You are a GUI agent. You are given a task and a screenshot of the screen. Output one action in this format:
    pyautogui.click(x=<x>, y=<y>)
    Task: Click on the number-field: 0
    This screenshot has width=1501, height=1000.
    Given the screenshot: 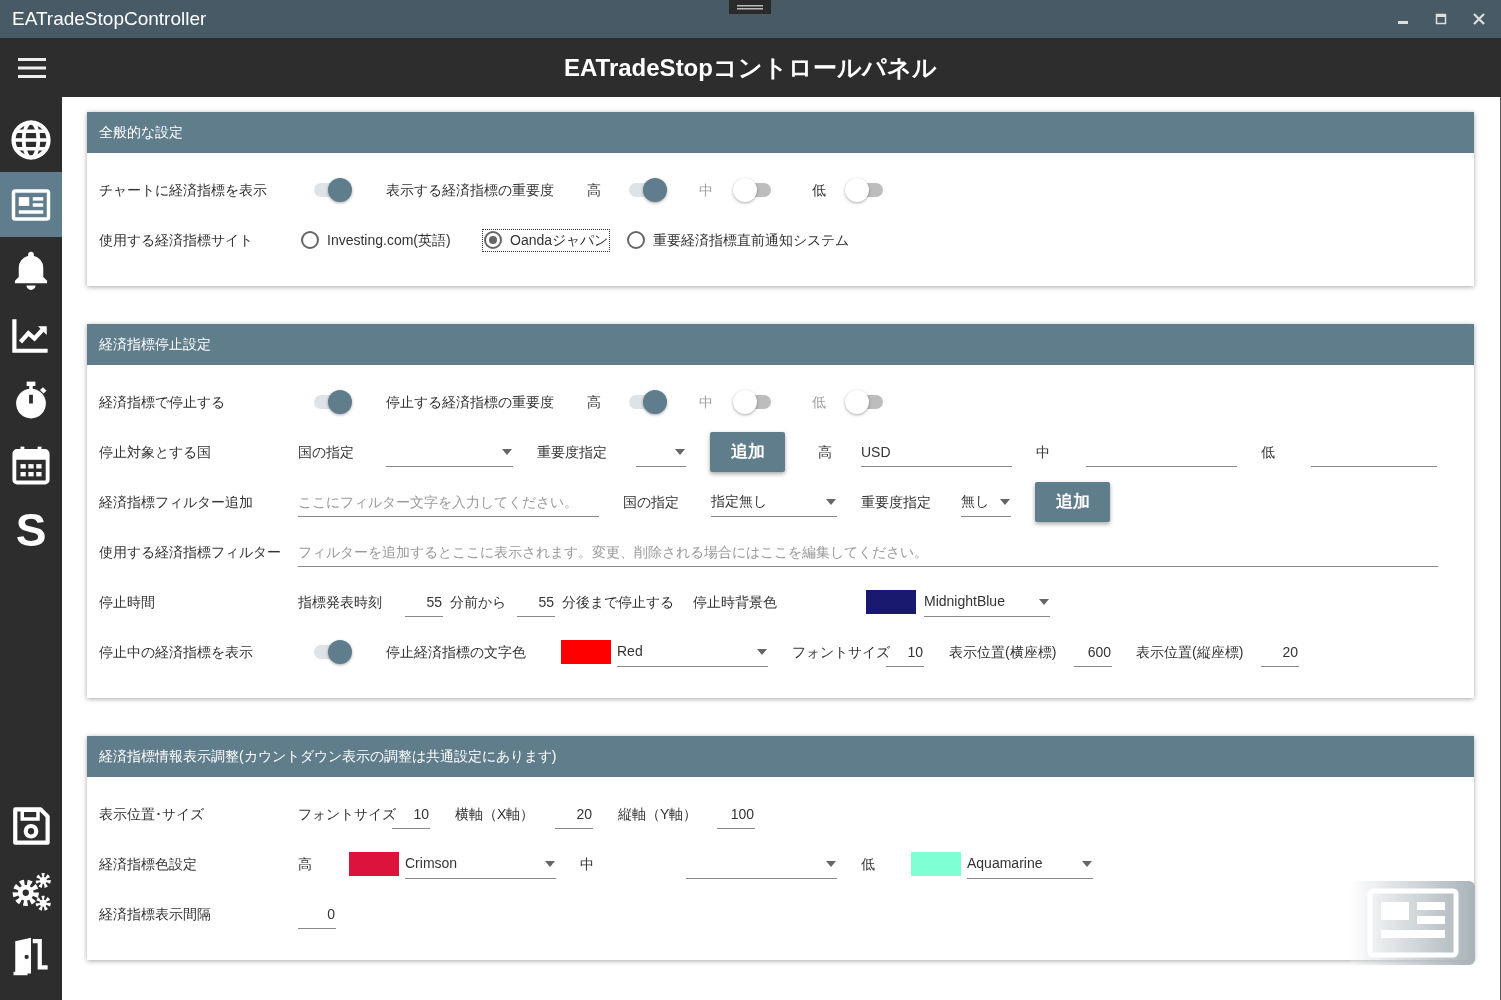 What is the action you would take?
    pyautogui.click(x=317, y=914)
    